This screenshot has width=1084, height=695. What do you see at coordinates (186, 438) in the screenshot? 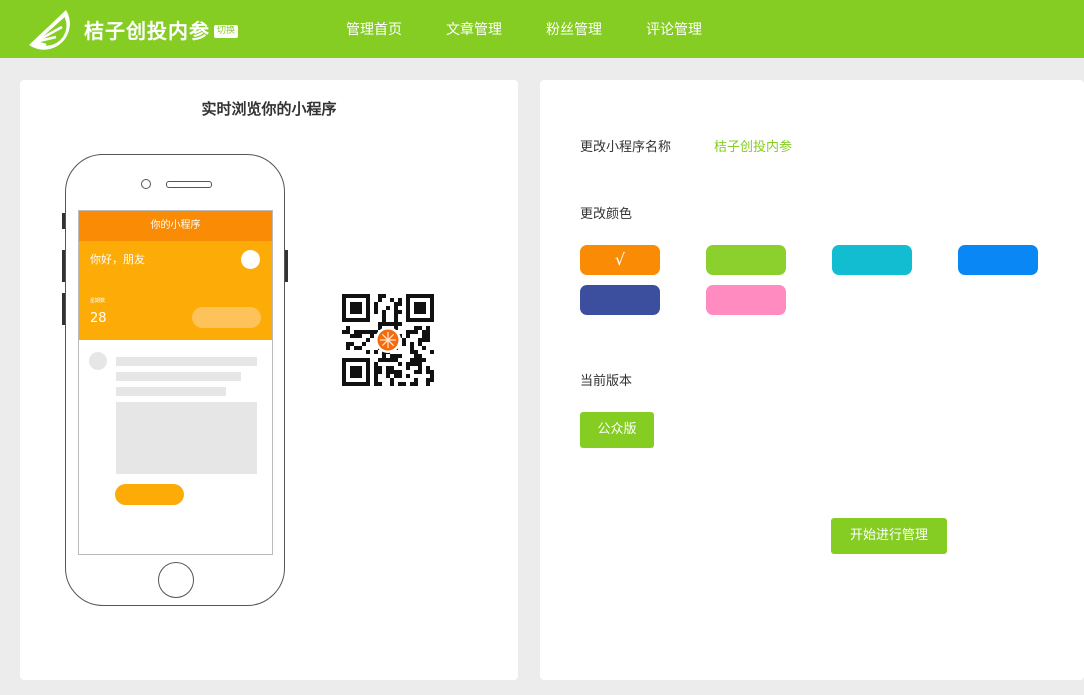
I see `skeleton-image` at bounding box center [186, 438].